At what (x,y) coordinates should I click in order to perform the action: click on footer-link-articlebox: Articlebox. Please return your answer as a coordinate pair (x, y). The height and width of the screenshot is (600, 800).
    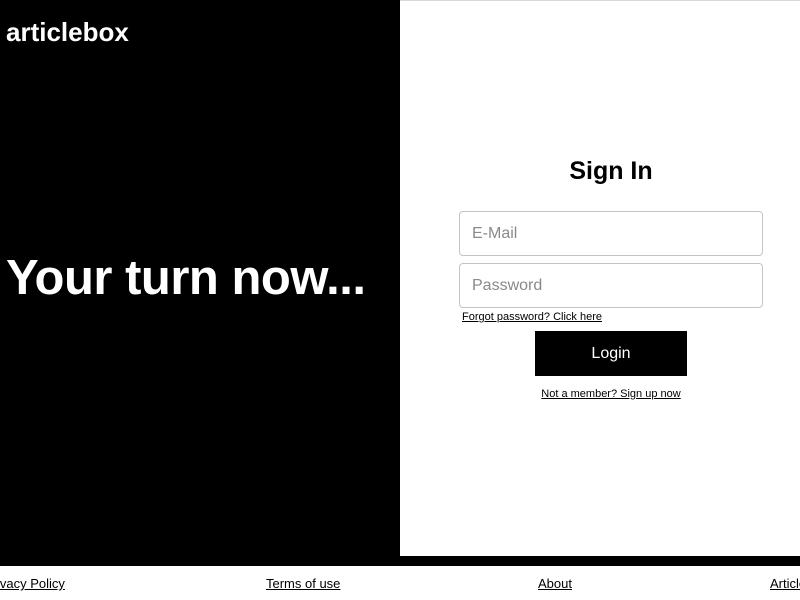
    Looking at the image, I should click on (785, 583).